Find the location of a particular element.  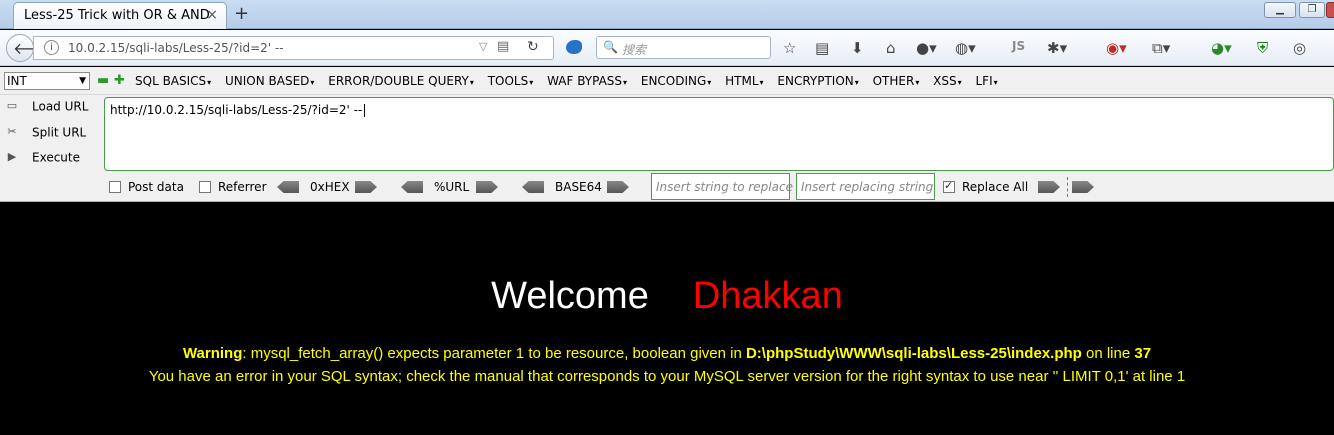

chrome-addon-icon: ◕▾ is located at coordinates (1221, 48).